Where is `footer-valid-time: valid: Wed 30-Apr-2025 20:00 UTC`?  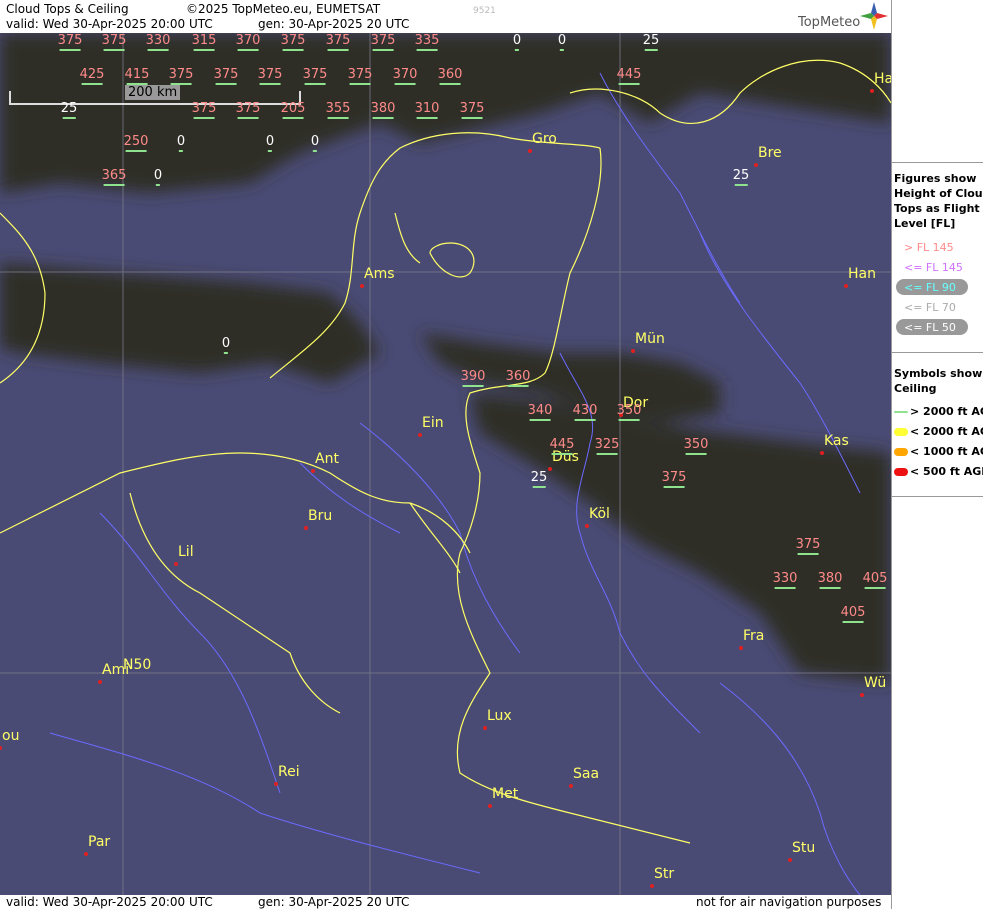
footer-valid-time: valid: Wed 30-Apr-2025 20:00 UTC is located at coordinates (109, 902).